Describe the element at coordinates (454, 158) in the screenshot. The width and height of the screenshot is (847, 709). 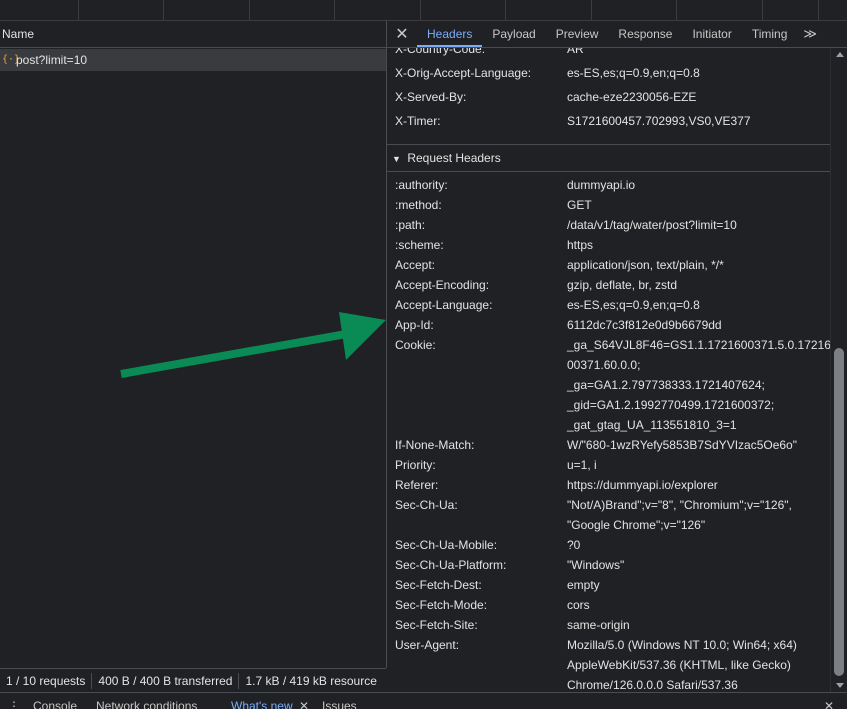
I see `request-headers-title: Request Headers` at that location.